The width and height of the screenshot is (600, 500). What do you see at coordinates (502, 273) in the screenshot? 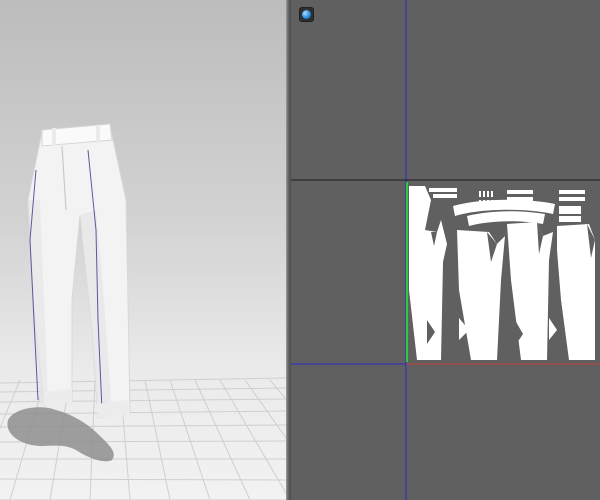
I see `pattern-pieces` at bounding box center [502, 273].